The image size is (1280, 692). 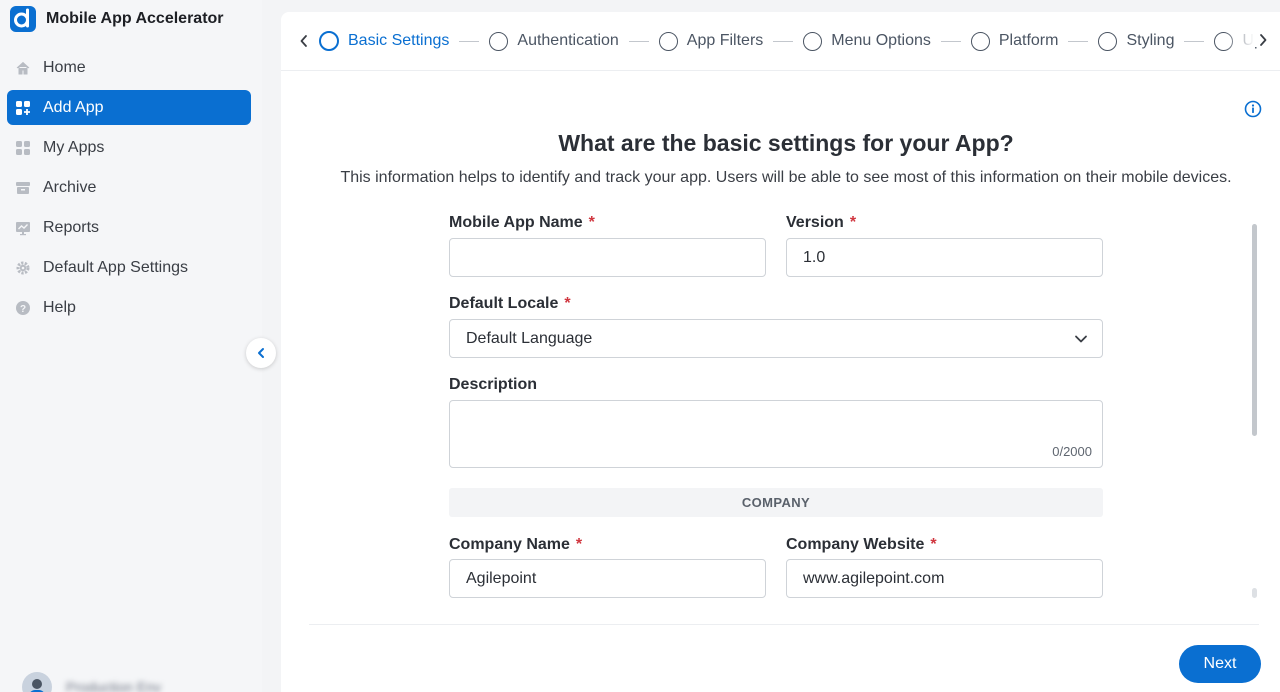 I want to click on default-locale-label: Default Locale *, so click(x=510, y=304).